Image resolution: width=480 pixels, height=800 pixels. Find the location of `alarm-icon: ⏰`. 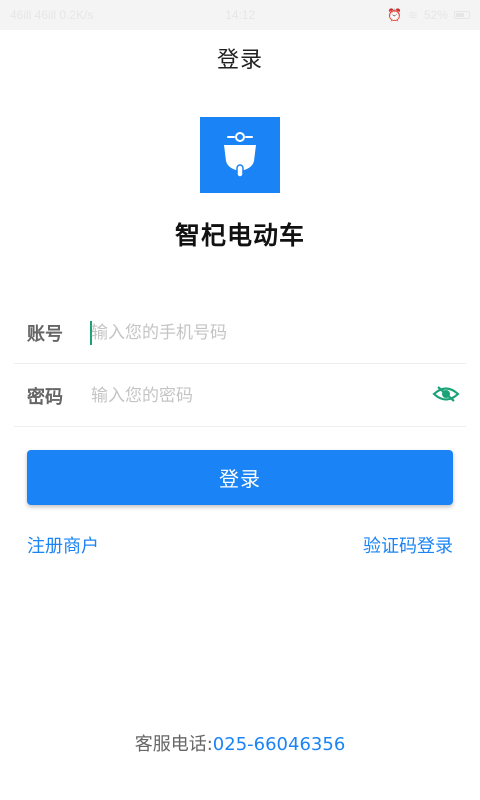

alarm-icon: ⏰ is located at coordinates (394, 15).